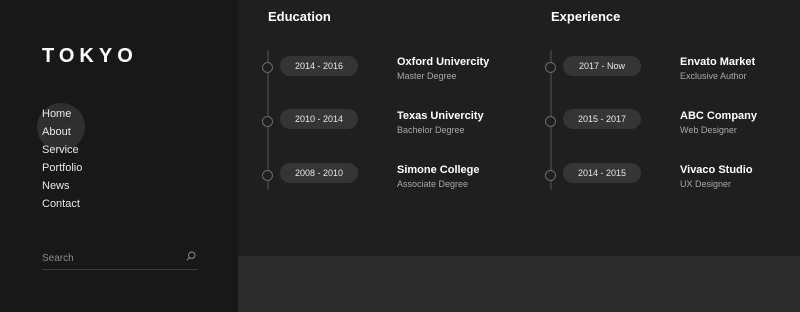 This screenshot has height=312, width=800. I want to click on nav-item-portfolio: Portfolio, so click(62, 169).